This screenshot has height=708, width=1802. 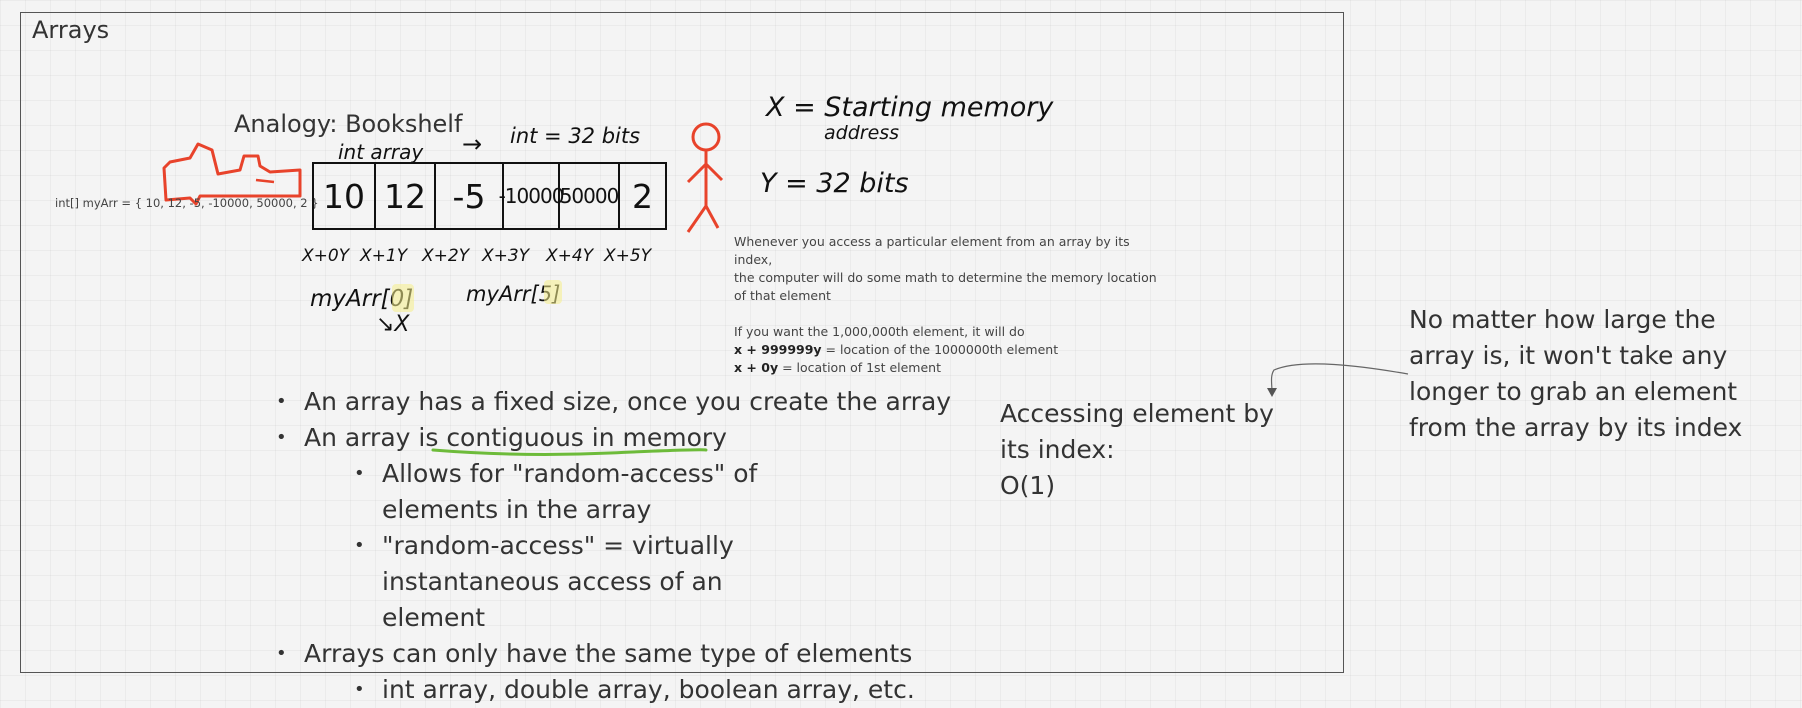 What do you see at coordinates (470, 196) in the screenshot?
I see `array-cell: -5` at bounding box center [470, 196].